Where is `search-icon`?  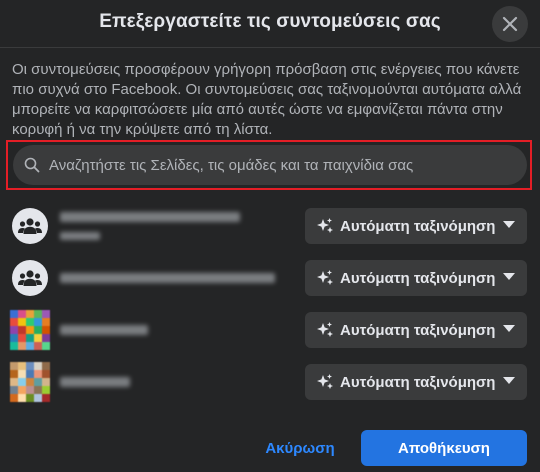
search-icon is located at coordinates (32, 165).